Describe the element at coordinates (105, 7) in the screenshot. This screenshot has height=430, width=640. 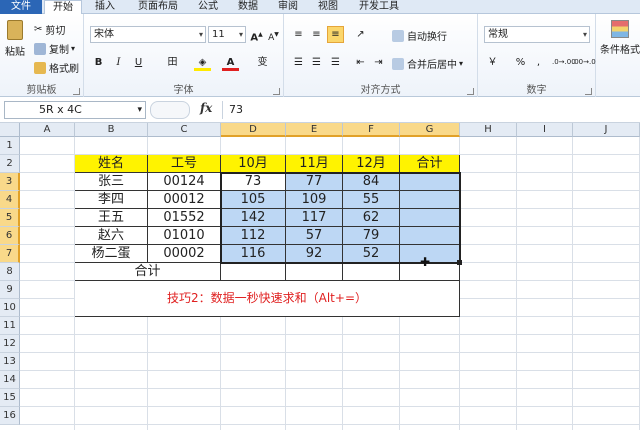
I see `tab-insert: 插入` at that location.